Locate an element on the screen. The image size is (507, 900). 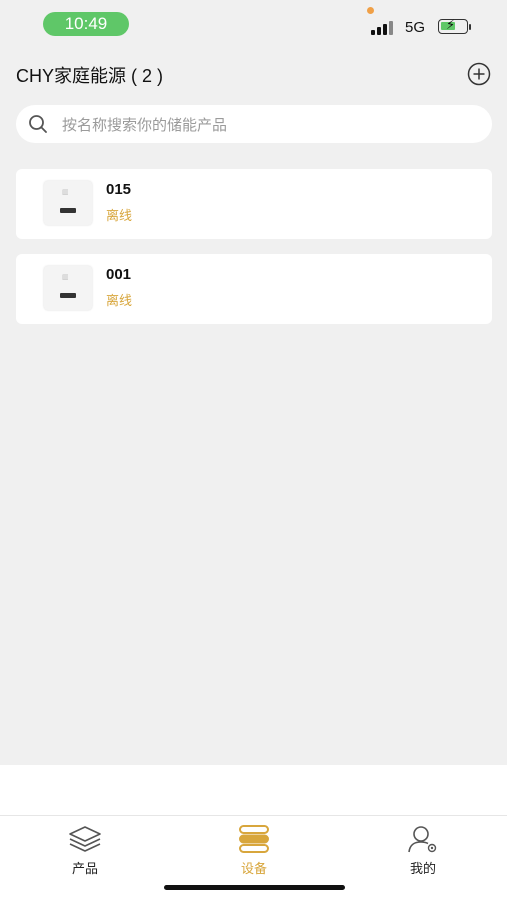
add-device-icon is located at coordinates (479, 74).